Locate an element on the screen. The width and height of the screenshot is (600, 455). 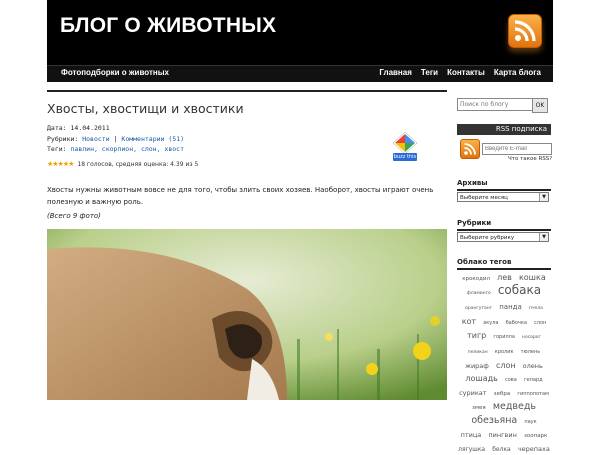
site-title: БЛОГ О ЖИВОТНЫХ is located at coordinates (168, 26).